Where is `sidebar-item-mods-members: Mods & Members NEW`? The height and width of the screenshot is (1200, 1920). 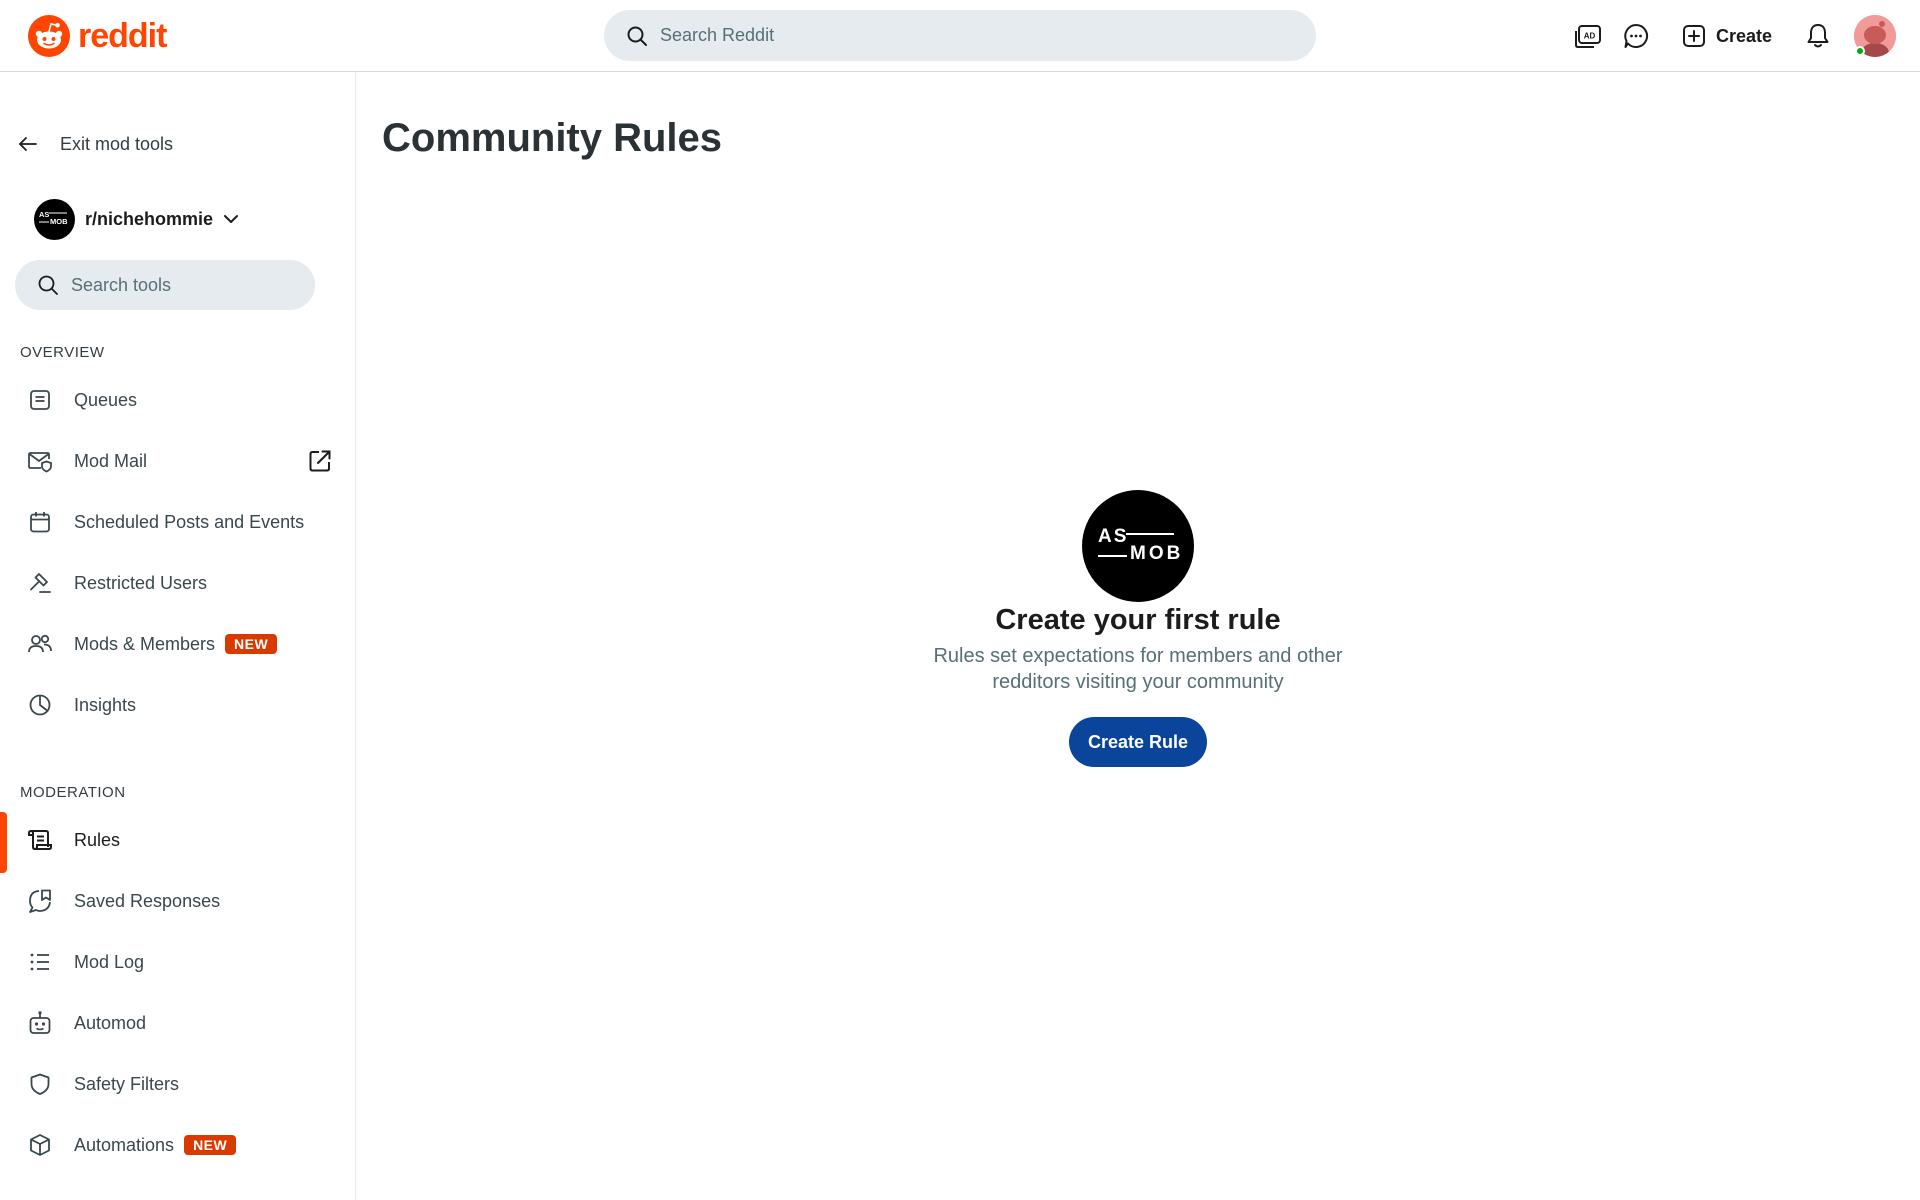 sidebar-item-mods-members: Mods & Members NEW is located at coordinates (177, 644).